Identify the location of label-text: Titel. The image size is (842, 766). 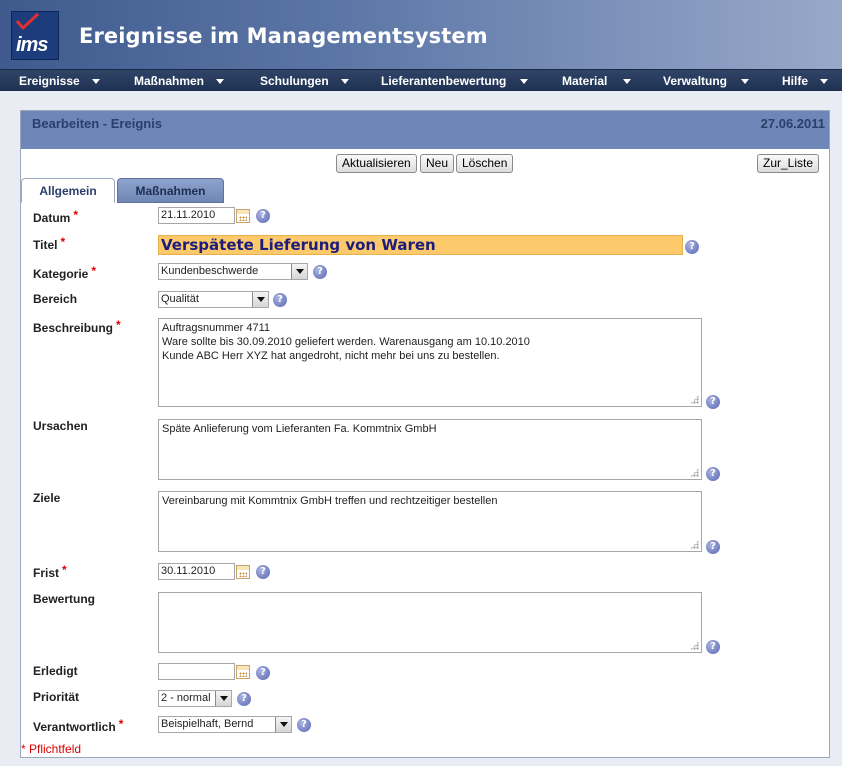
(45, 245).